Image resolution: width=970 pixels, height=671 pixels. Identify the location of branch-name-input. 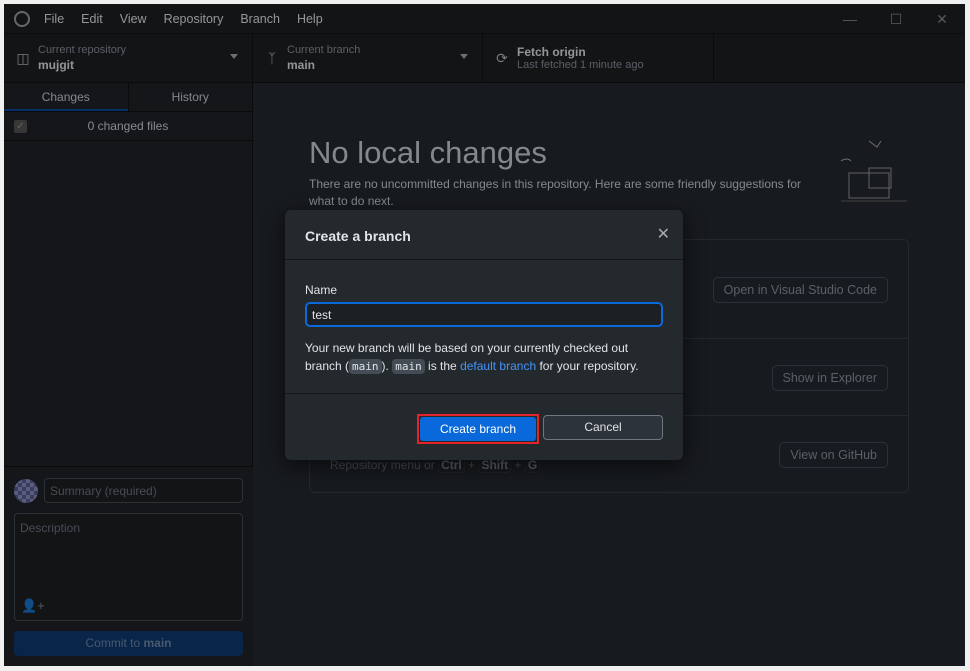
(484, 314).